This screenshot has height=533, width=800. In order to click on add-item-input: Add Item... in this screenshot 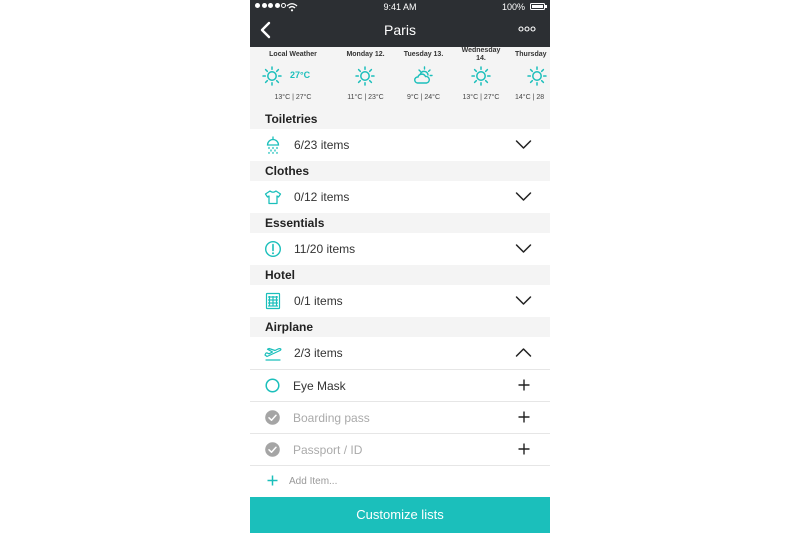, I will do `click(313, 481)`.